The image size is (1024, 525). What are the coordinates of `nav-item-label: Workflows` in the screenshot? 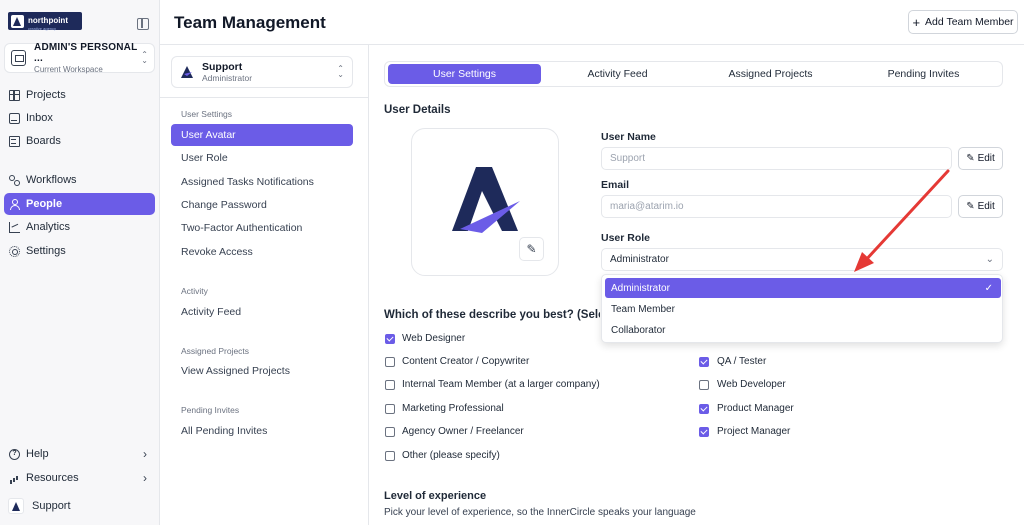 It's located at (51, 180).